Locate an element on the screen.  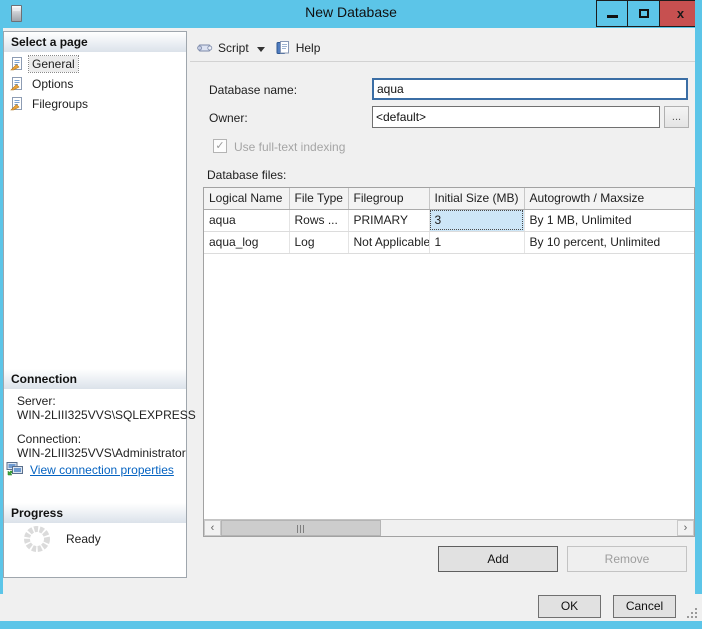
scrollbar-thumb is located at coordinates (301, 528).